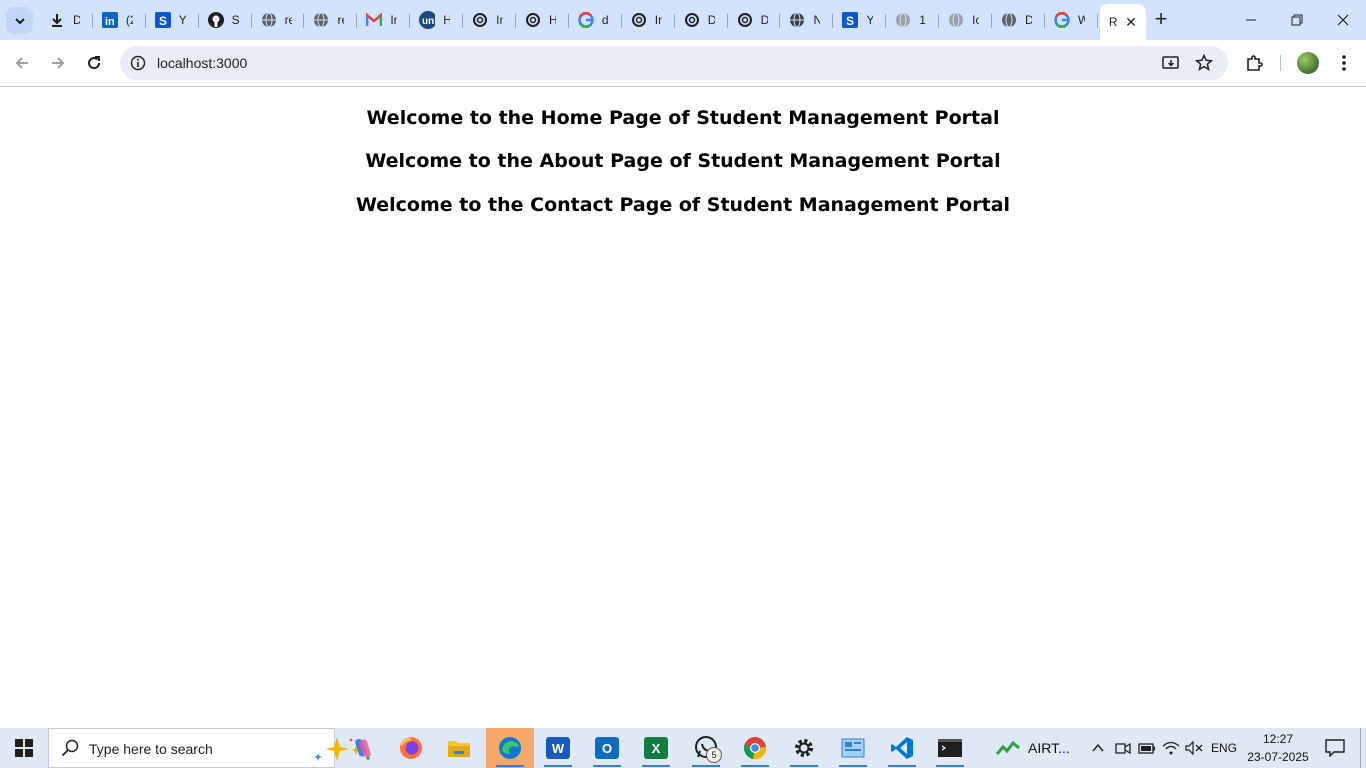 The height and width of the screenshot is (768, 1366). I want to click on close-icon, so click(1343, 20).